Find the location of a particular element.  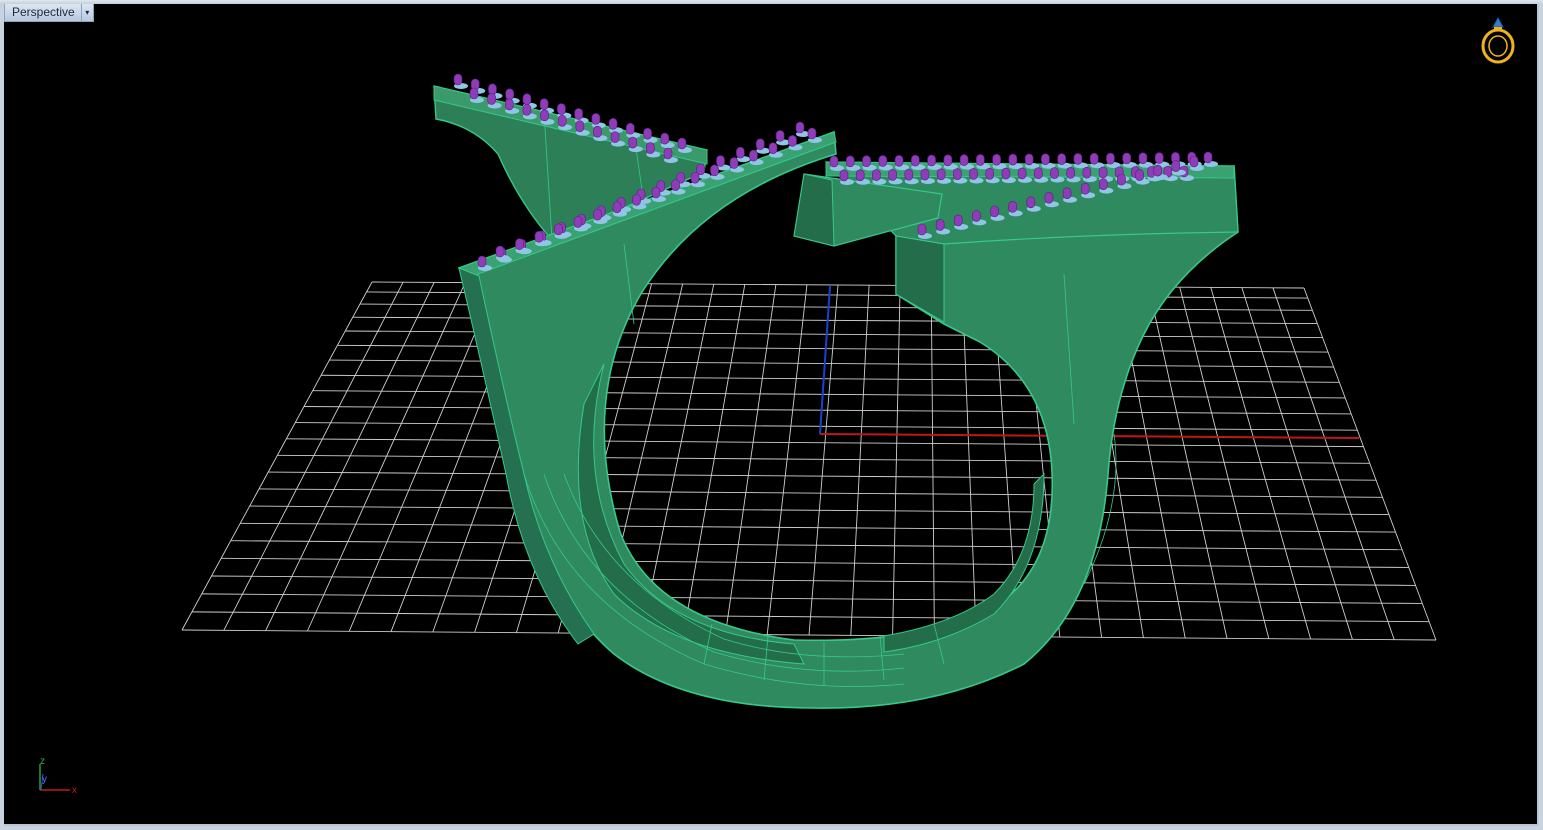

viewport-title: Perspective is located at coordinates (43, 13).